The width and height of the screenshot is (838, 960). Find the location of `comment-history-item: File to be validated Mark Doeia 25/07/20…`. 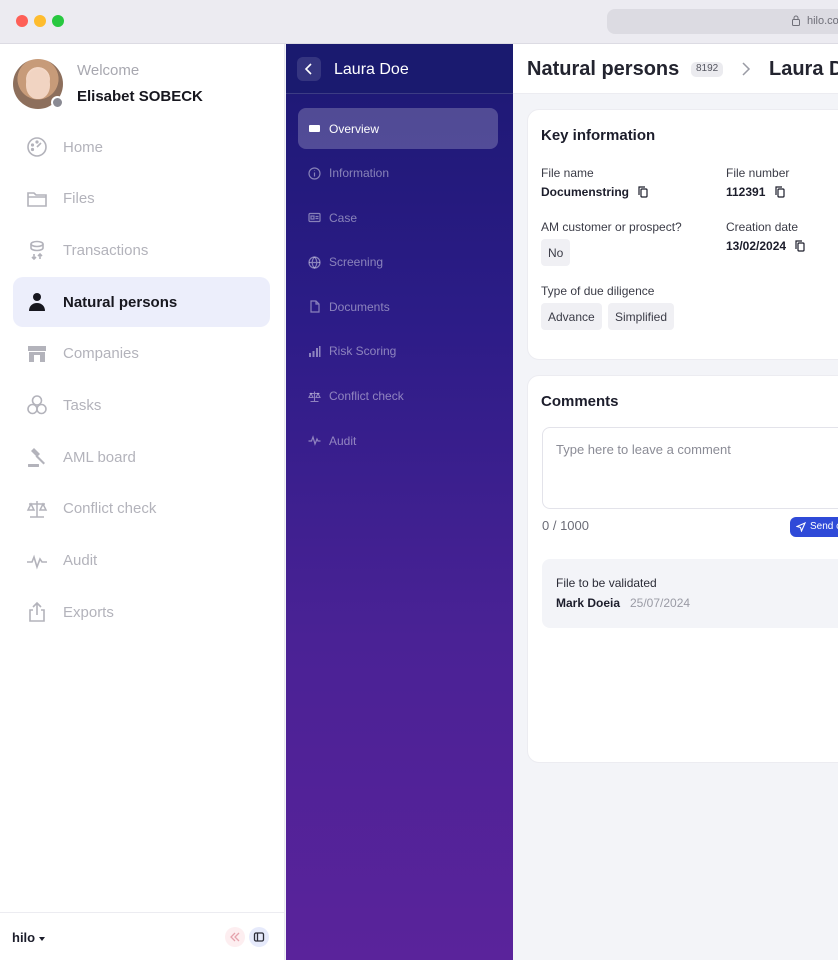

comment-history-item: File to be validated Mark Doeia 25/07/20… is located at coordinates (690, 593).